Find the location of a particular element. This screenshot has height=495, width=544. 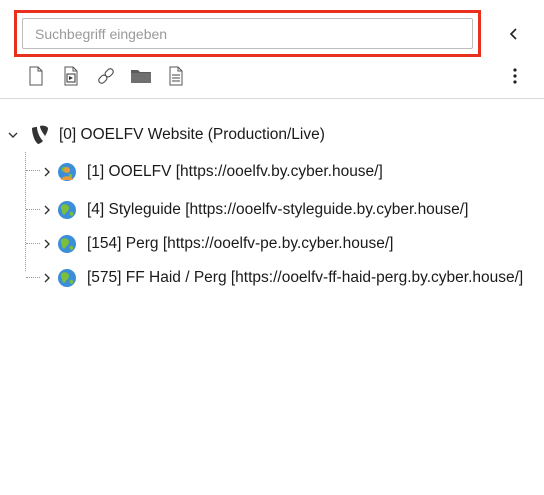

clipboard-button is located at coordinates (176, 76).